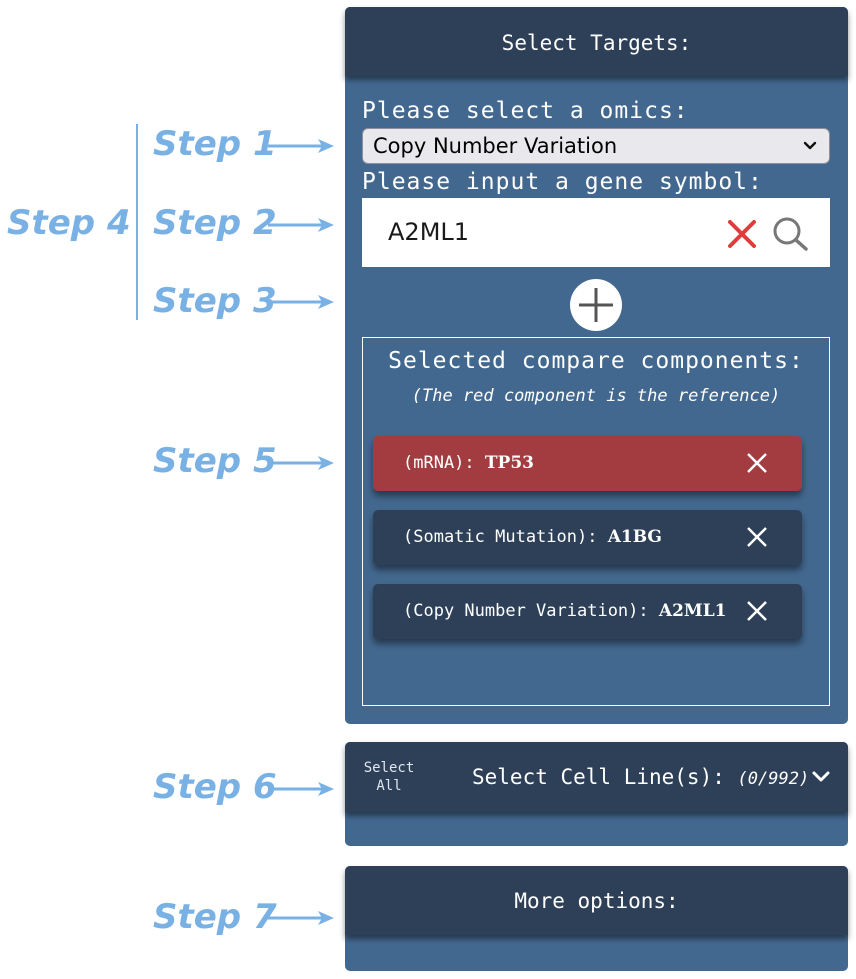  What do you see at coordinates (468, 463) in the screenshot?
I see `component-label: (mRNA): TP53` at bounding box center [468, 463].